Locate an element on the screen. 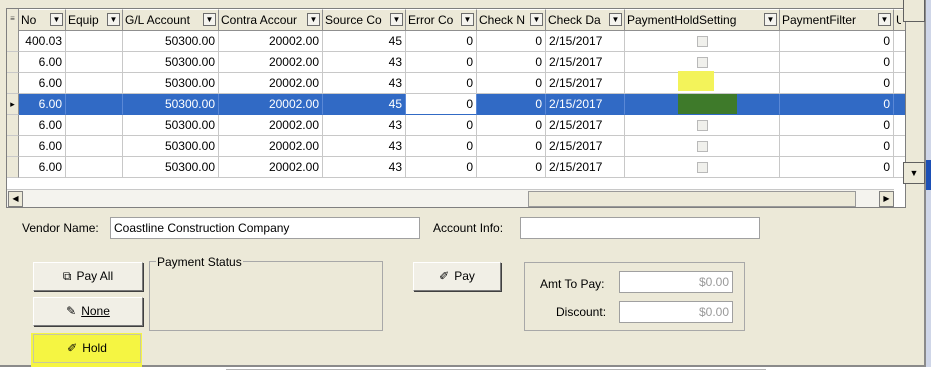  vendor-name-field: Coastline Construction Company is located at coordinates (265, 228).